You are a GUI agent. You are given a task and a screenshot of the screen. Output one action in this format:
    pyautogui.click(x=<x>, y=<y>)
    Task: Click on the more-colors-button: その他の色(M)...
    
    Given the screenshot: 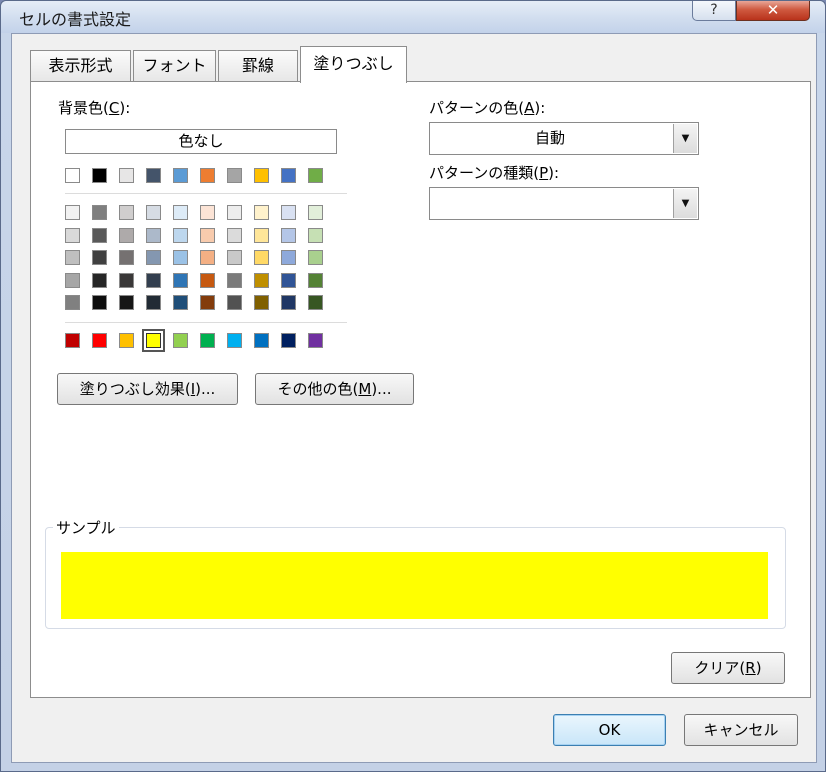 What is the action you would take?
    pyautogui.click(x=334, y=389)
    